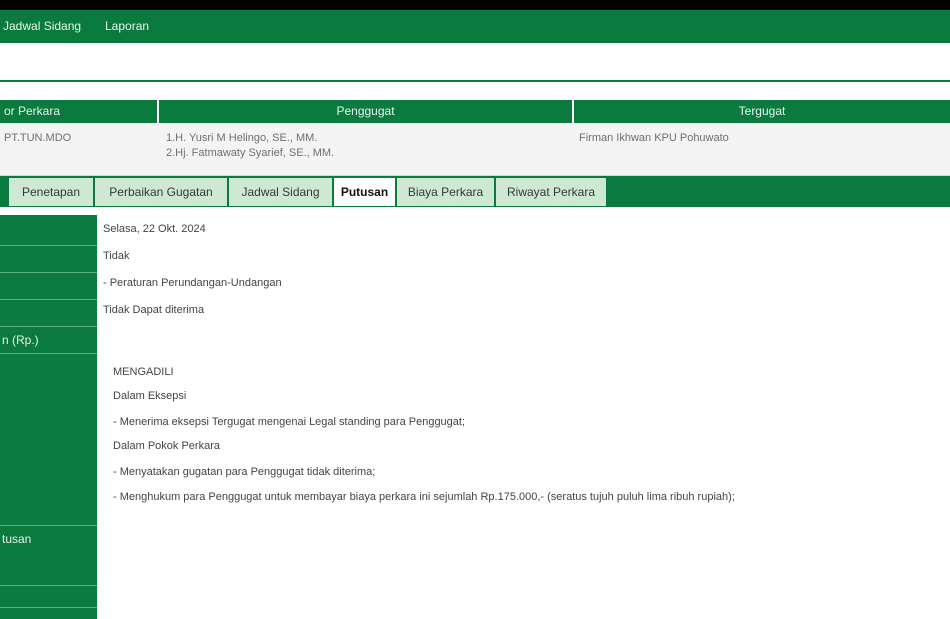 This screenshot has width=950, height=619. I want to click on top-navigation: Jadwal Sidang Laporan, so click(475, 26).